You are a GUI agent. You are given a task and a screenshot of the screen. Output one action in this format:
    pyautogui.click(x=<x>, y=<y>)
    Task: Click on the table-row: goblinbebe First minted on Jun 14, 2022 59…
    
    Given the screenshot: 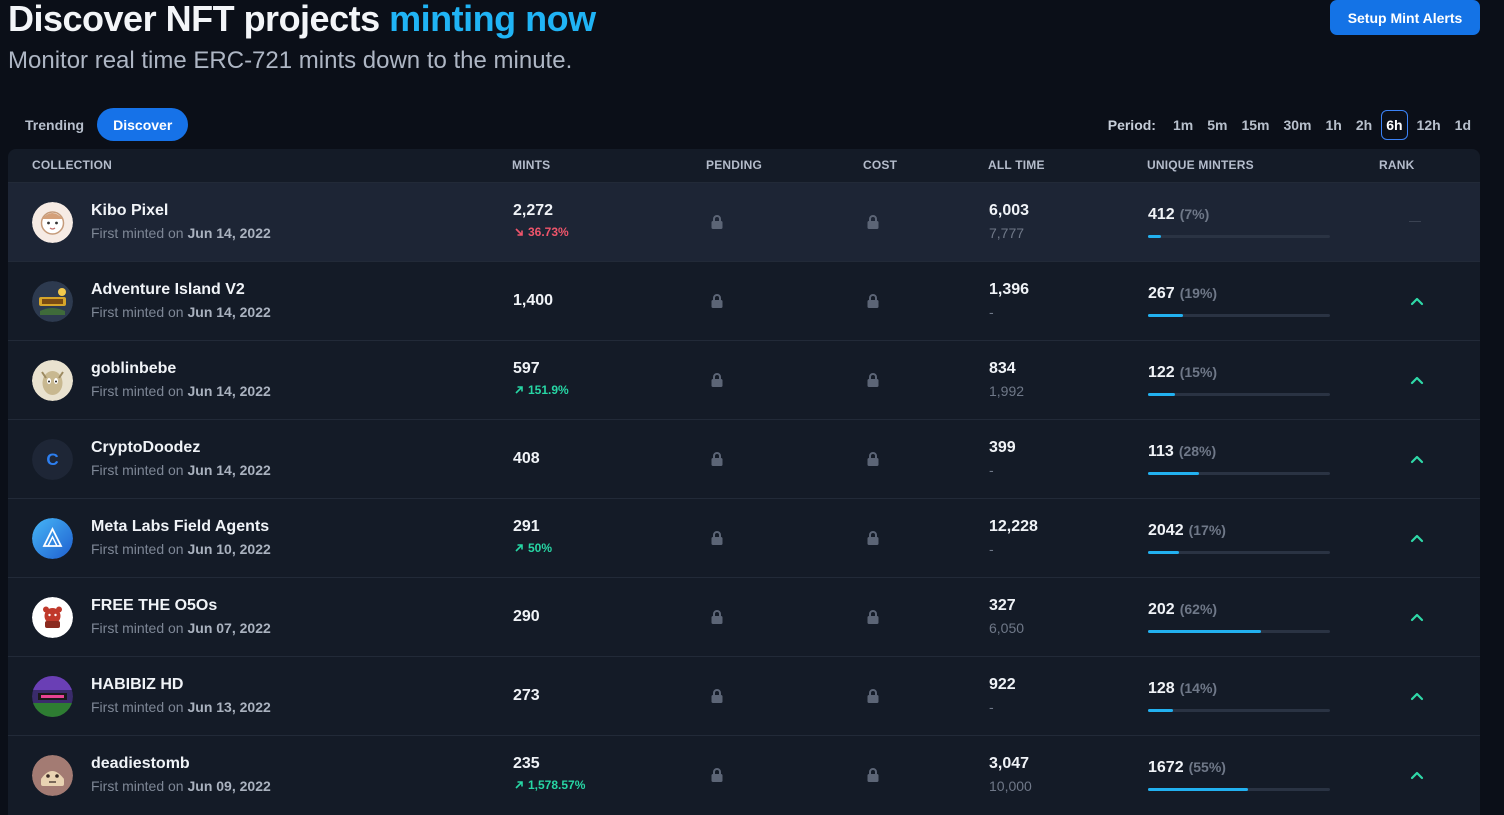 What is the action you would take?
    pyautogui.click(x=744, y=379)
    